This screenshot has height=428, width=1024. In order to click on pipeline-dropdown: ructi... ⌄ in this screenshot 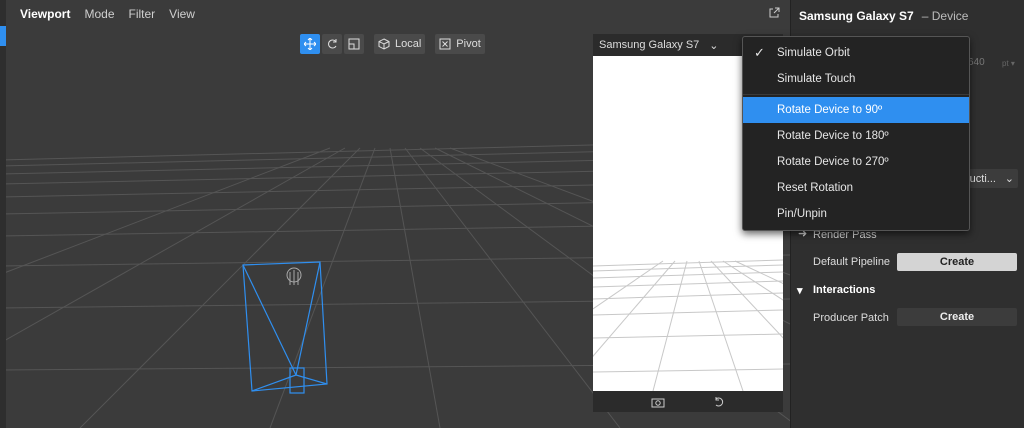, I will do `click(990, 178)`.